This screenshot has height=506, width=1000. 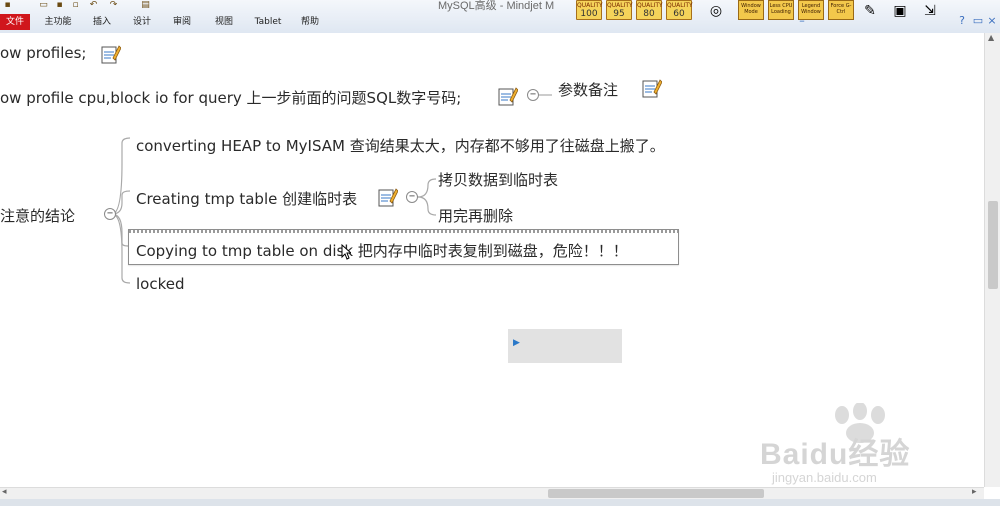 What do you see at coordinates (102, 22) in the screenshot?
I see `tab-insert: 插入` at bounding box center [102, 22].